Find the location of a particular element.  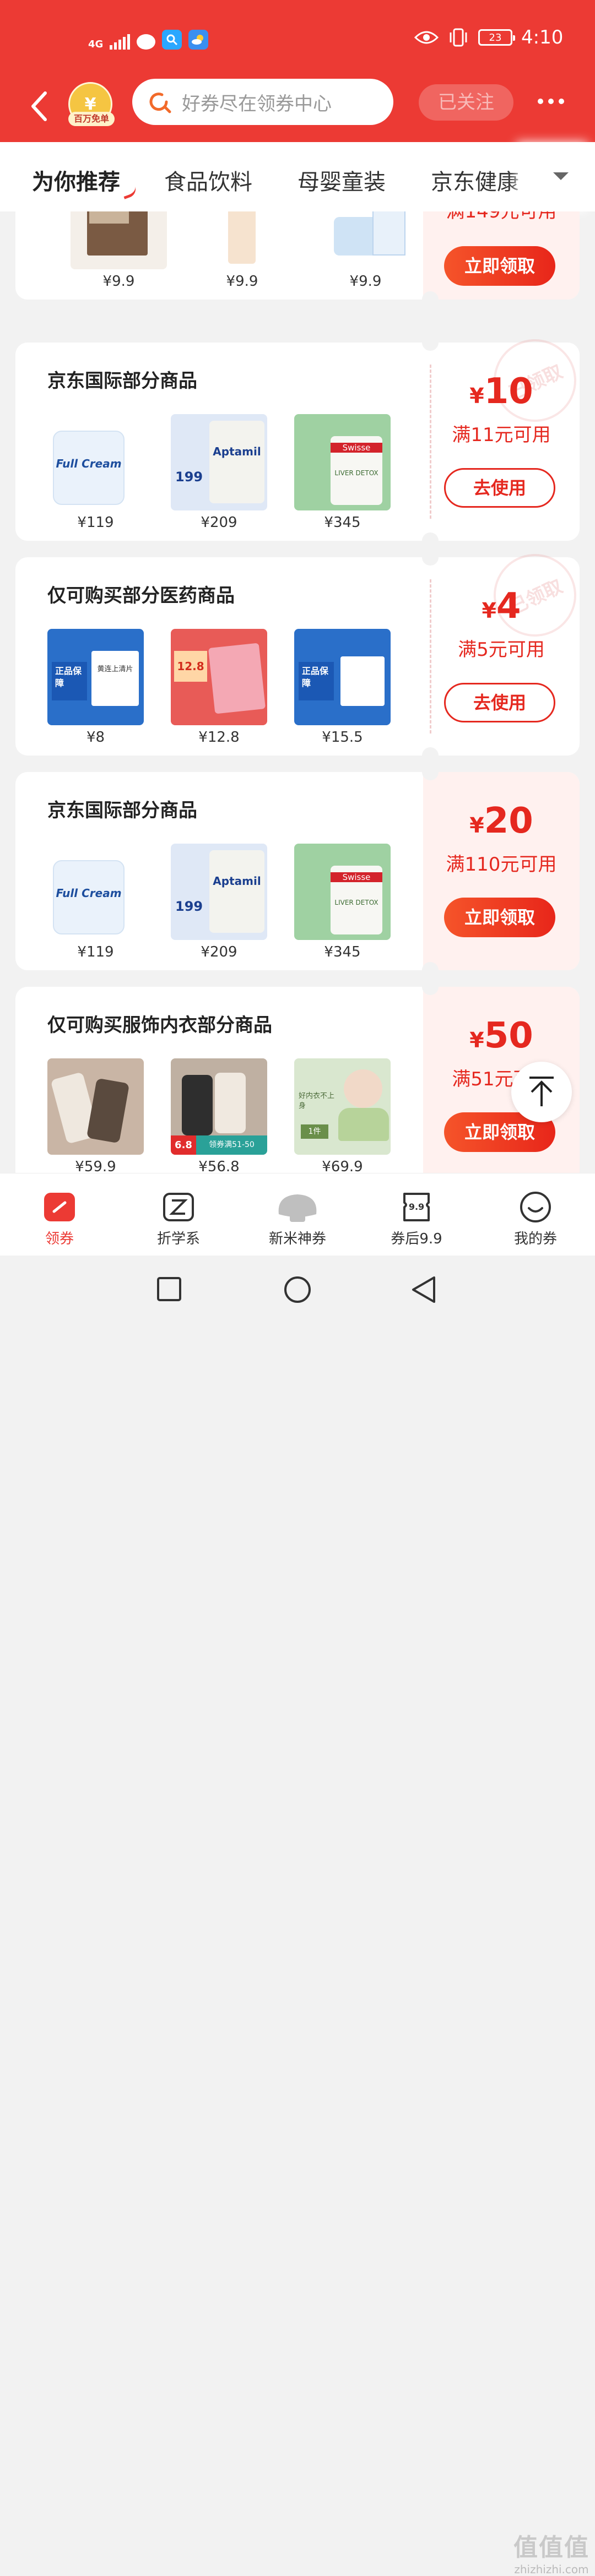

price-tag-icon: 9.9 is located at coordinates (416, 1207).